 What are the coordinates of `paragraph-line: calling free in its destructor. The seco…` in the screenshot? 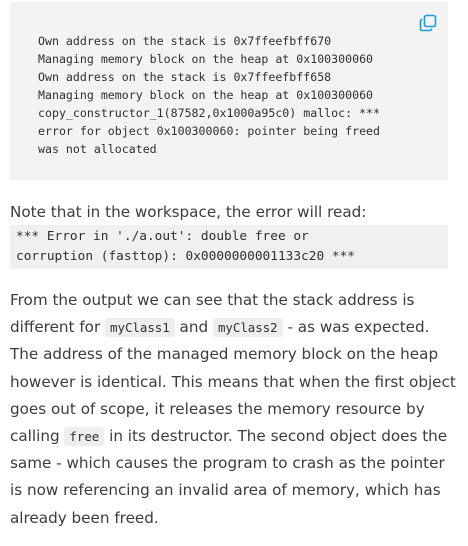 It's located at (234, 436).